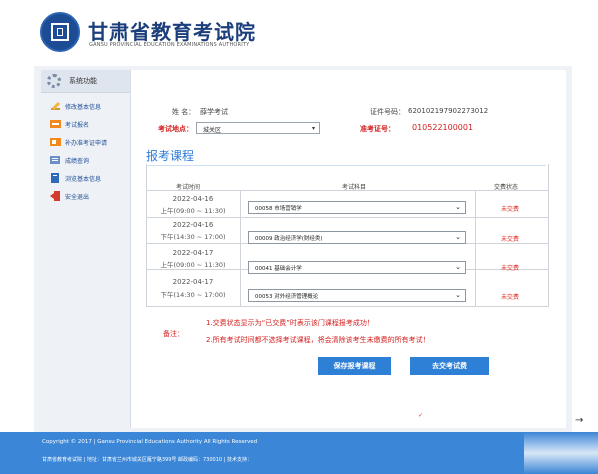 Image resolution: width=598 pixels, height=474 pixels. Describe the element at coordinates (55, 196) in the screenshot. I see `logout-icon` at that location.